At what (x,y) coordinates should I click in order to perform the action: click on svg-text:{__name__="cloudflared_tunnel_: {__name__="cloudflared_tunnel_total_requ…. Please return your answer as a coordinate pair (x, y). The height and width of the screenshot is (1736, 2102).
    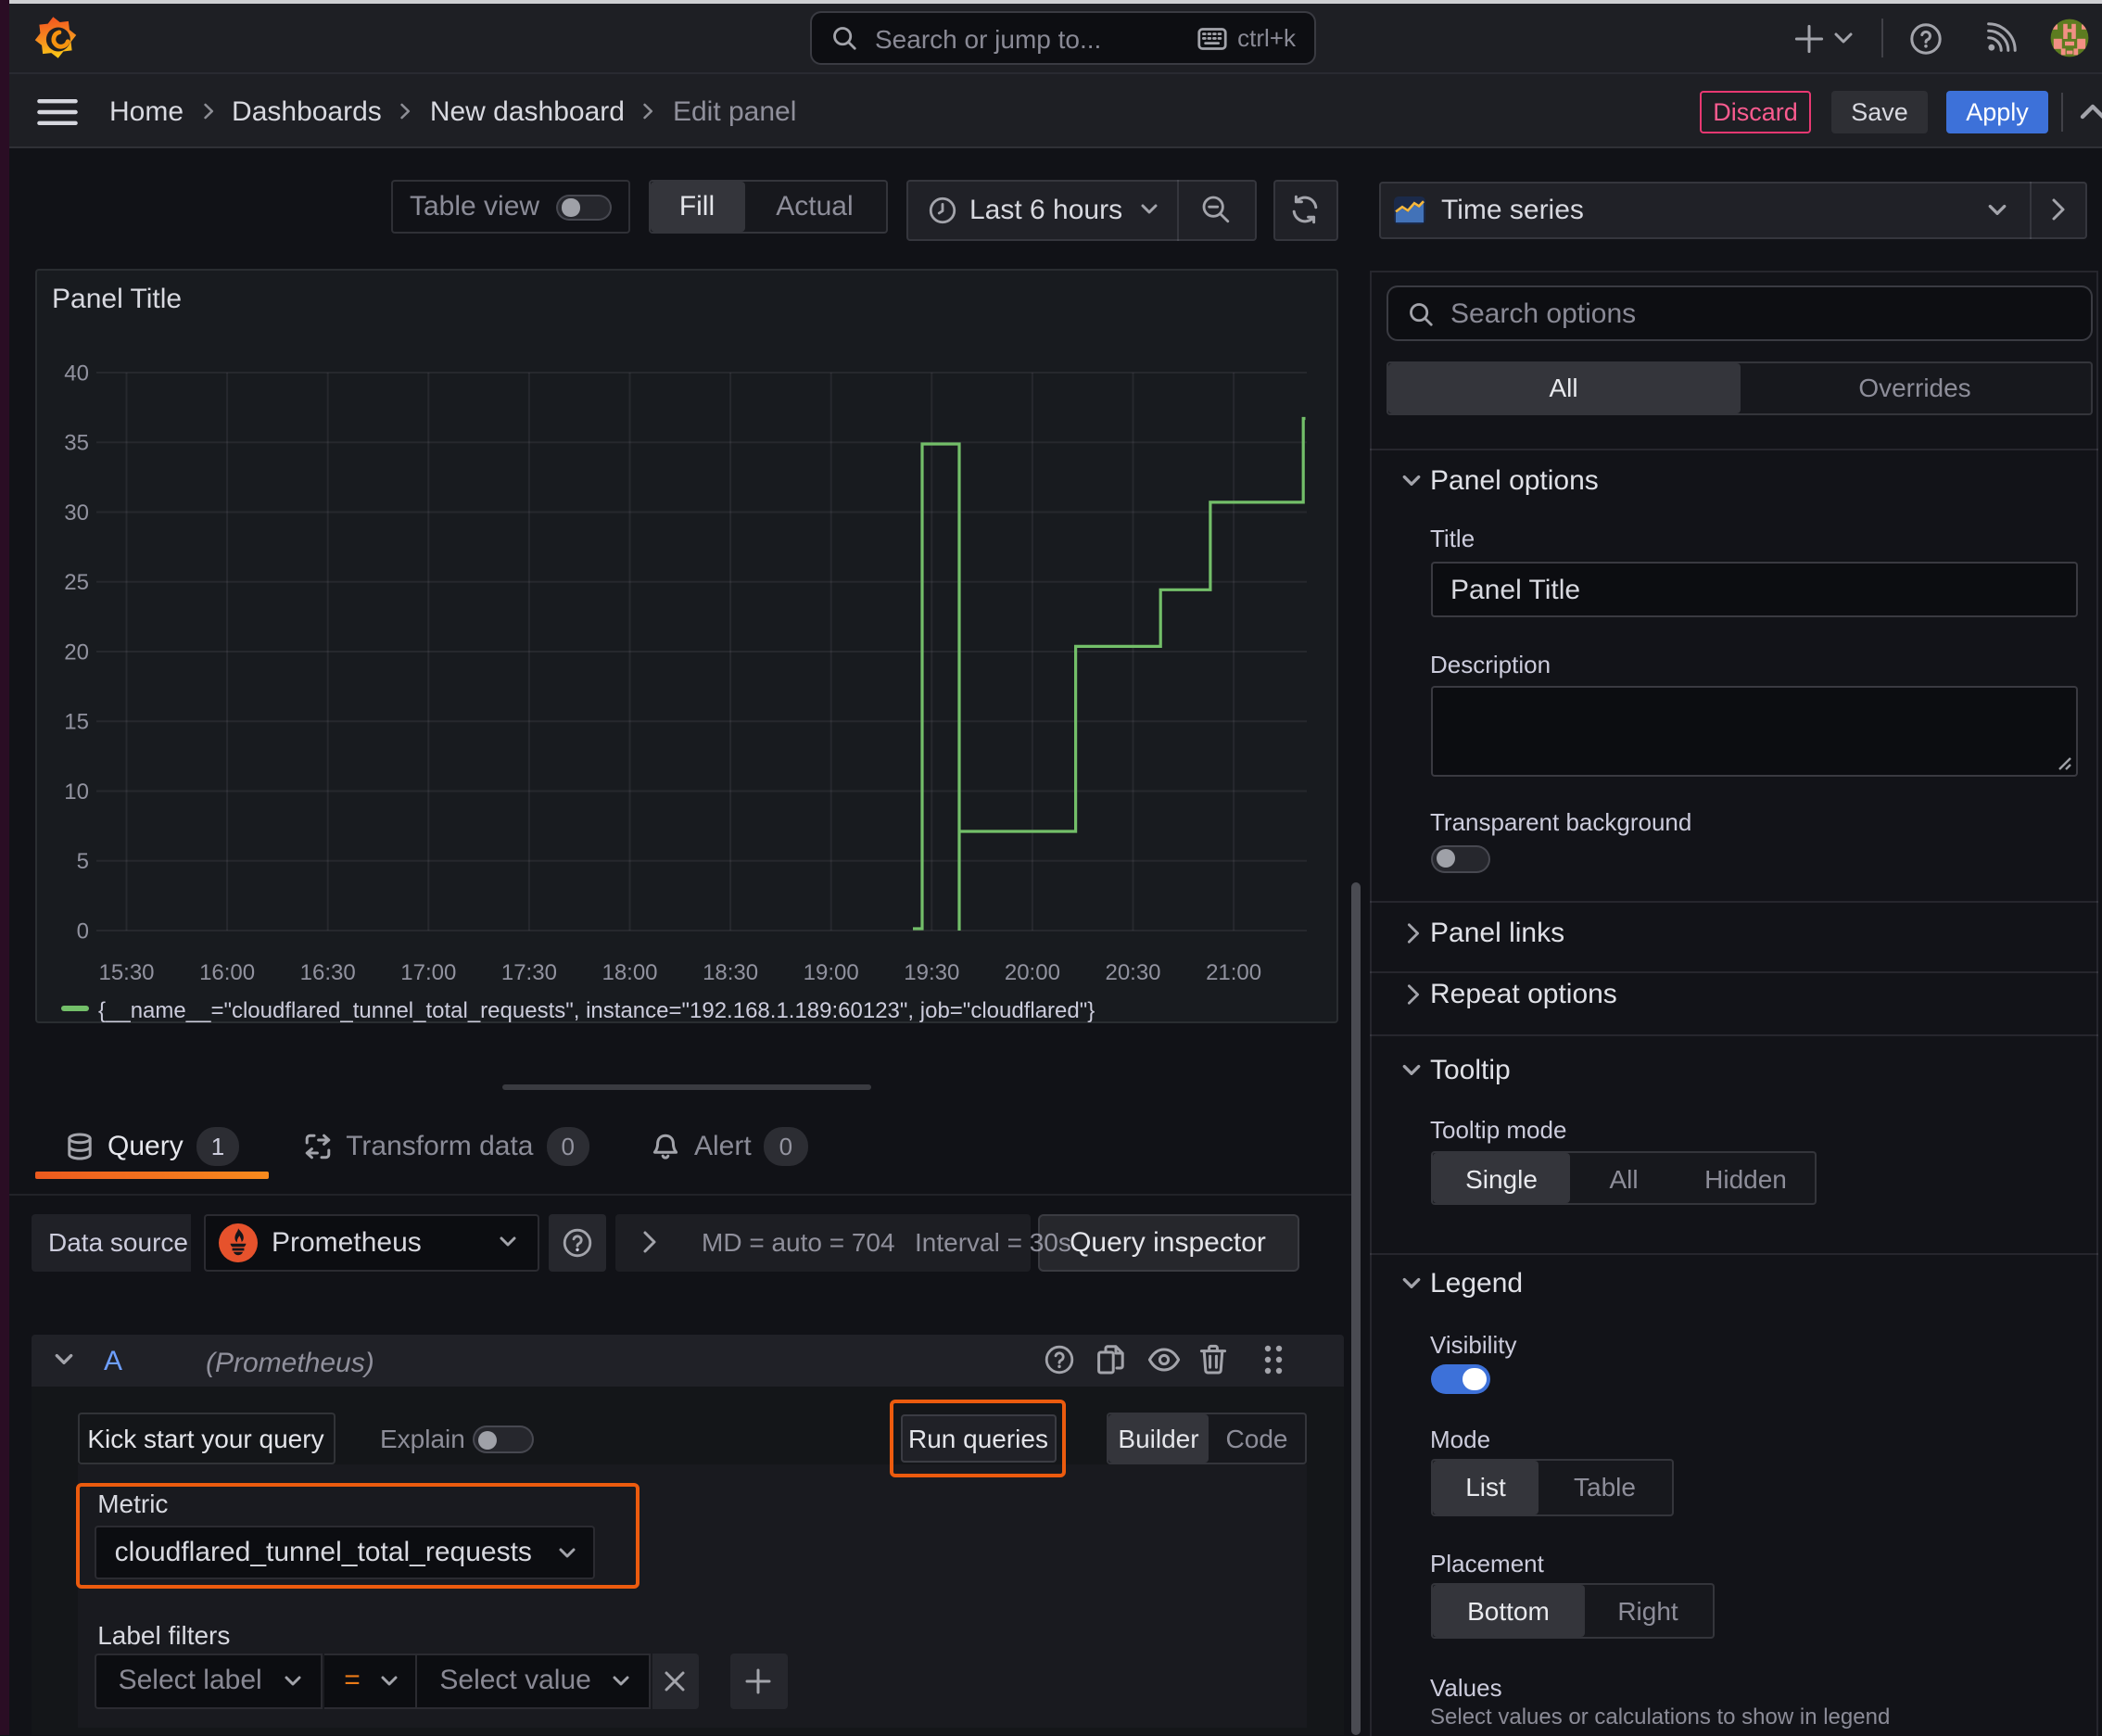
    Looking at the image, I should click on (595, 1009).